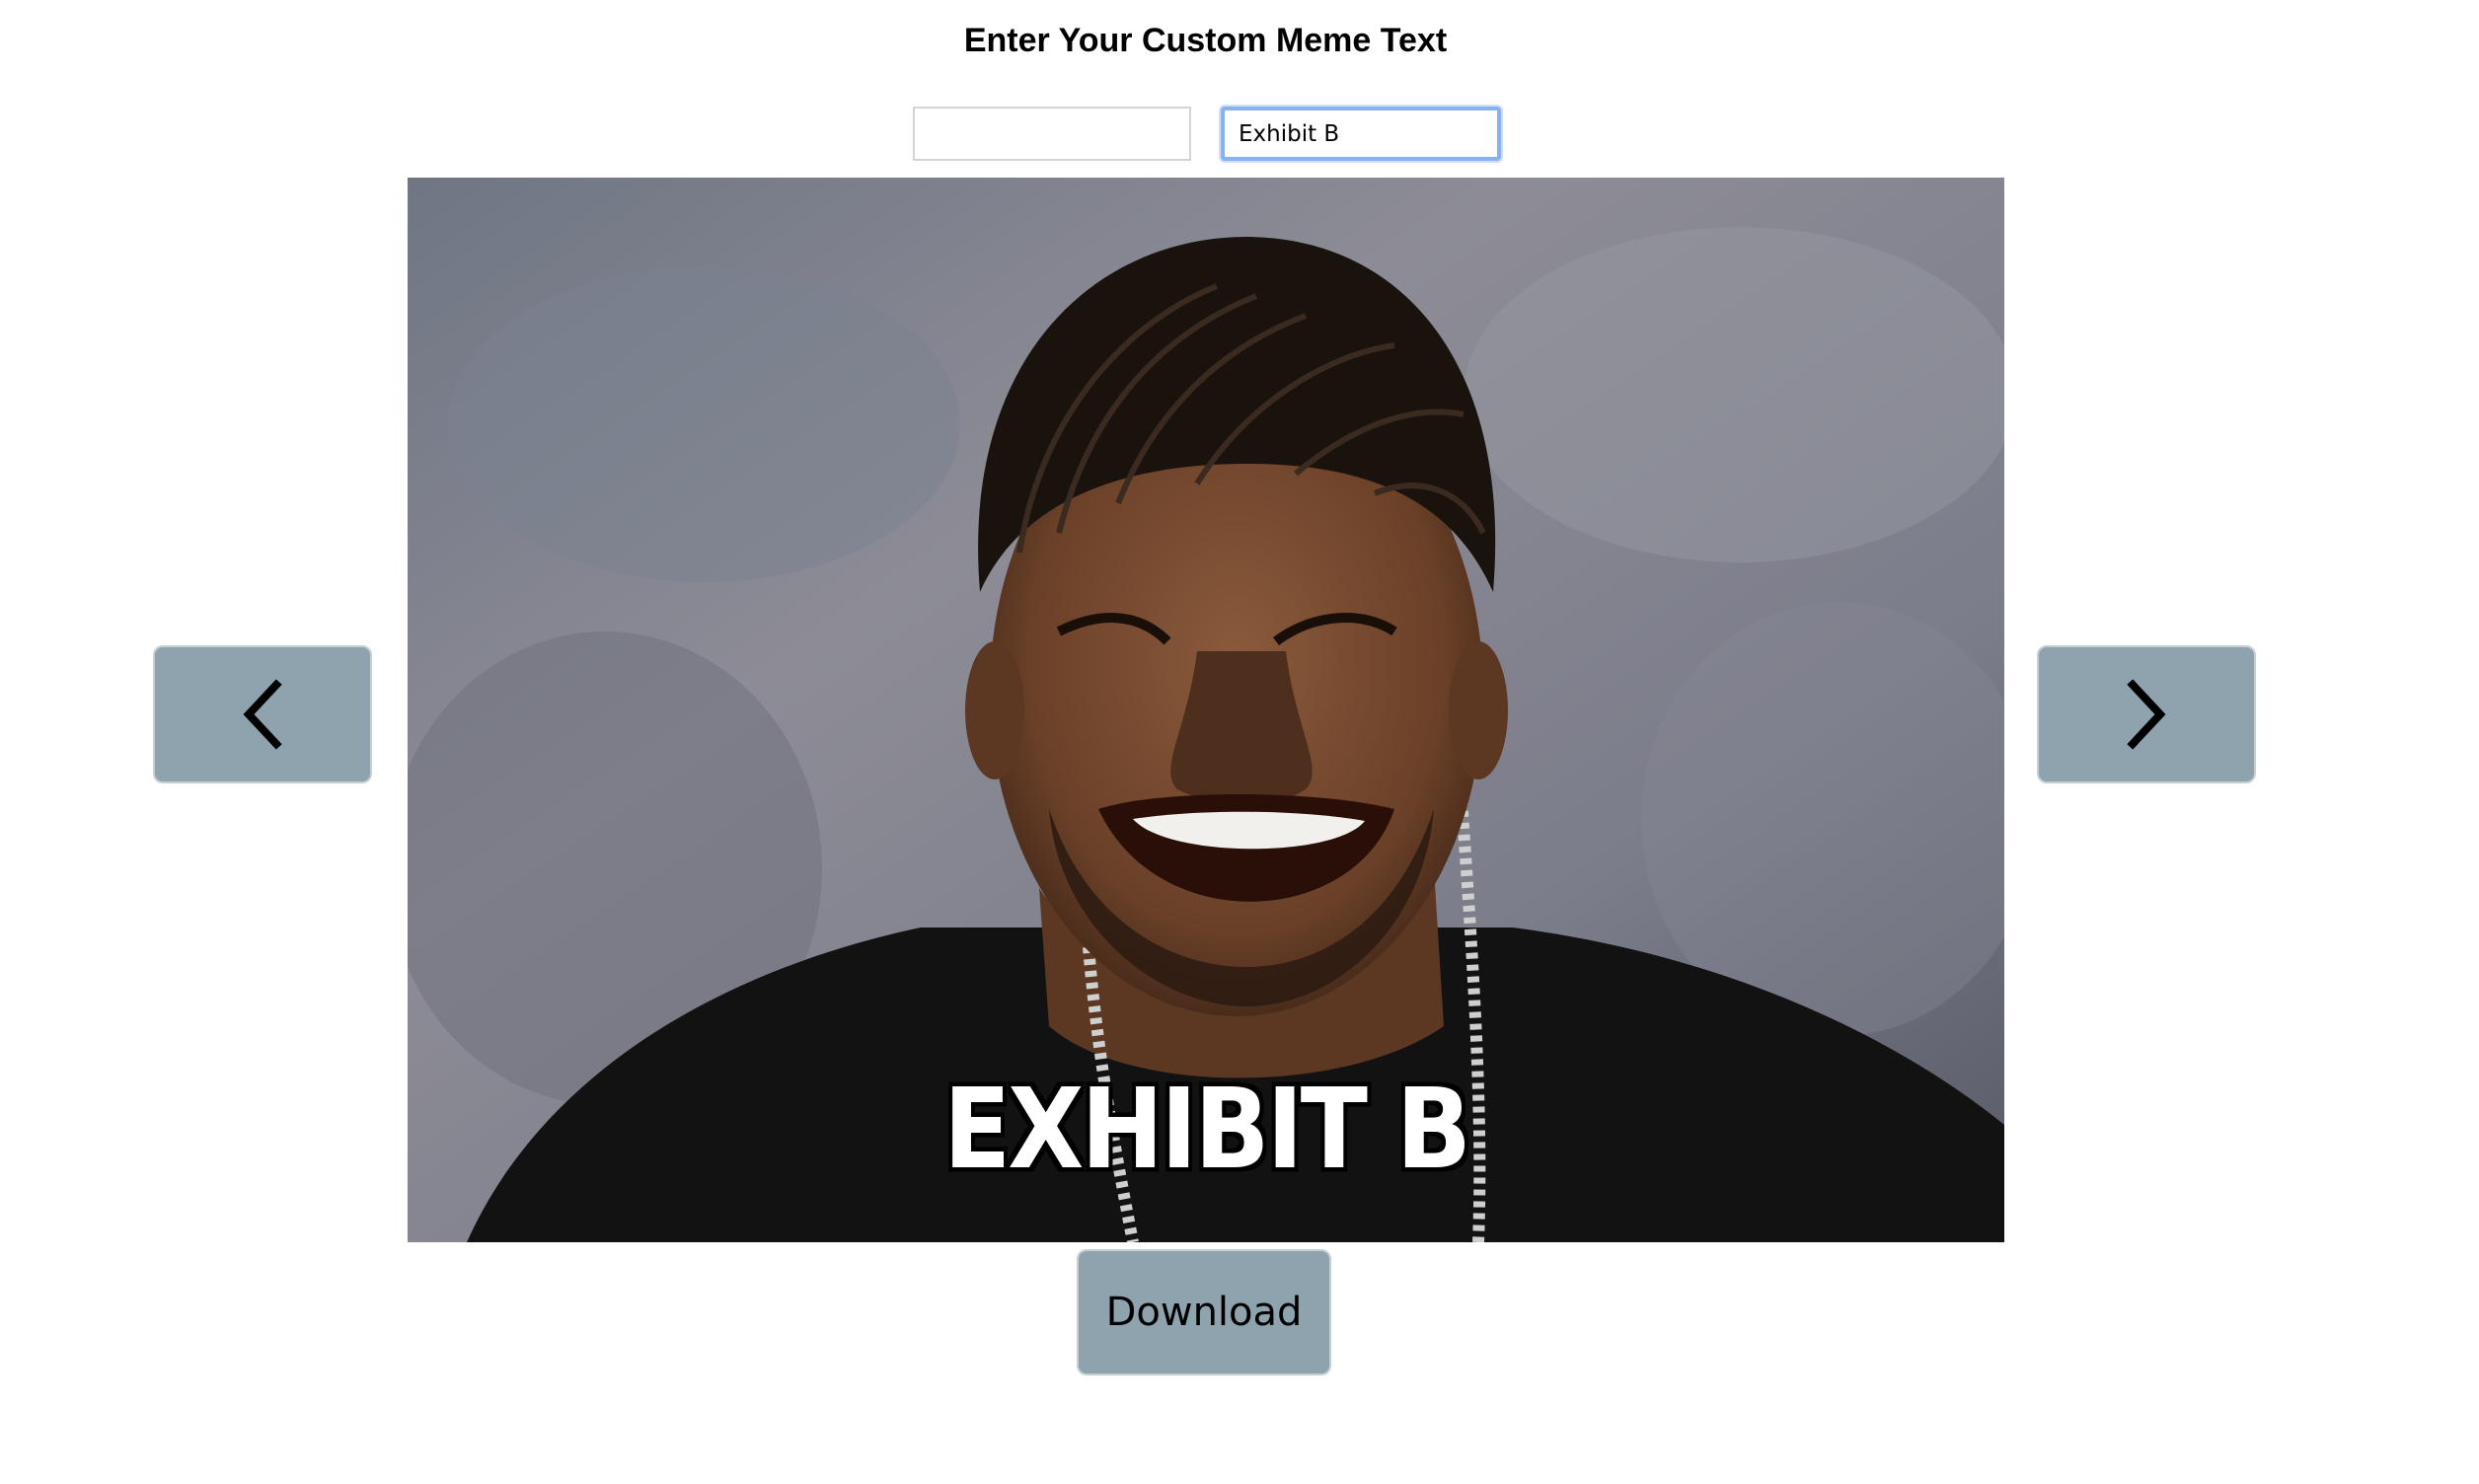  I want to click on page-title: Enter Your Custom Meme Text, so click(1206, 40).